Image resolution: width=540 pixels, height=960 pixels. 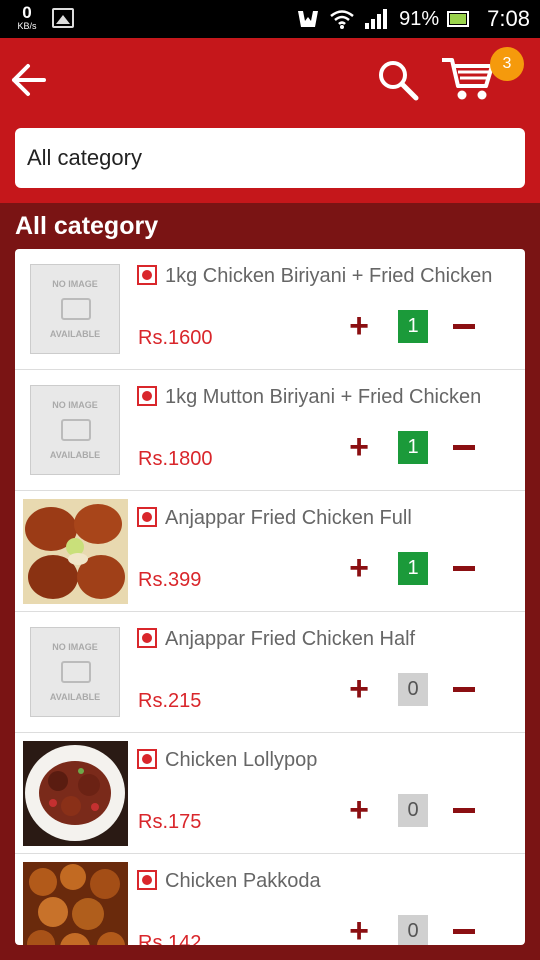 I want to click on item-name: Chicken Lollypop, so click(x=241, y=760).